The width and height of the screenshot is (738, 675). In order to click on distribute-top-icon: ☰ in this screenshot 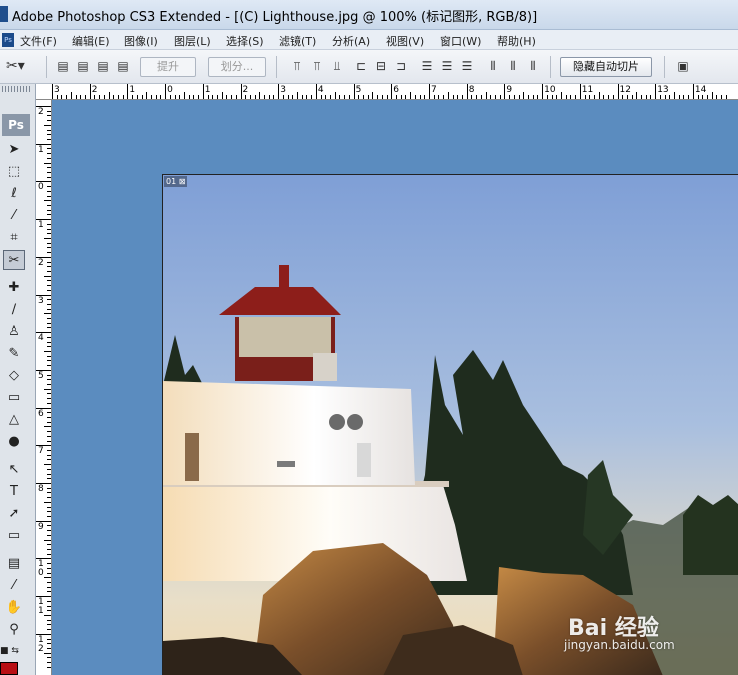, I will do `click(427, 66)`.